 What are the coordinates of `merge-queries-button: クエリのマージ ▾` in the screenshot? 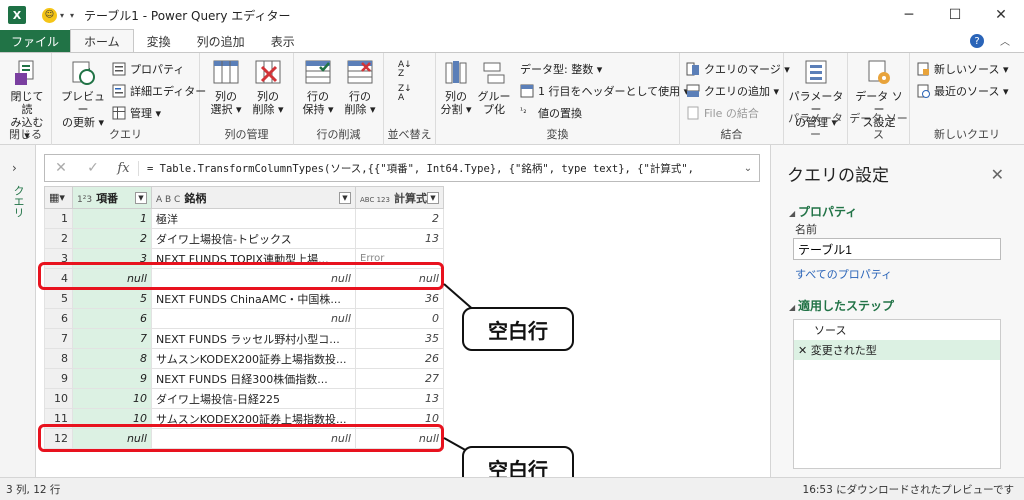 It's located at (738, 69).